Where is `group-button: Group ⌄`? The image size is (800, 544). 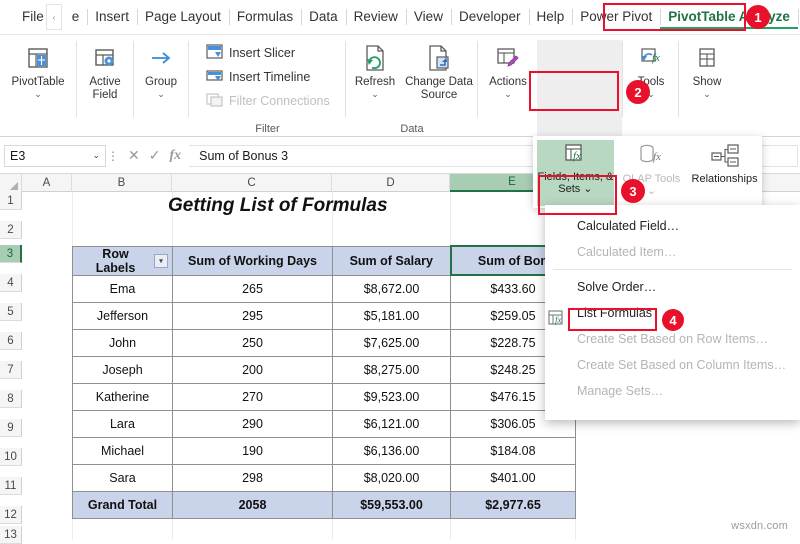 group-button: Group ⌄ is located at coordinates (161, 67).